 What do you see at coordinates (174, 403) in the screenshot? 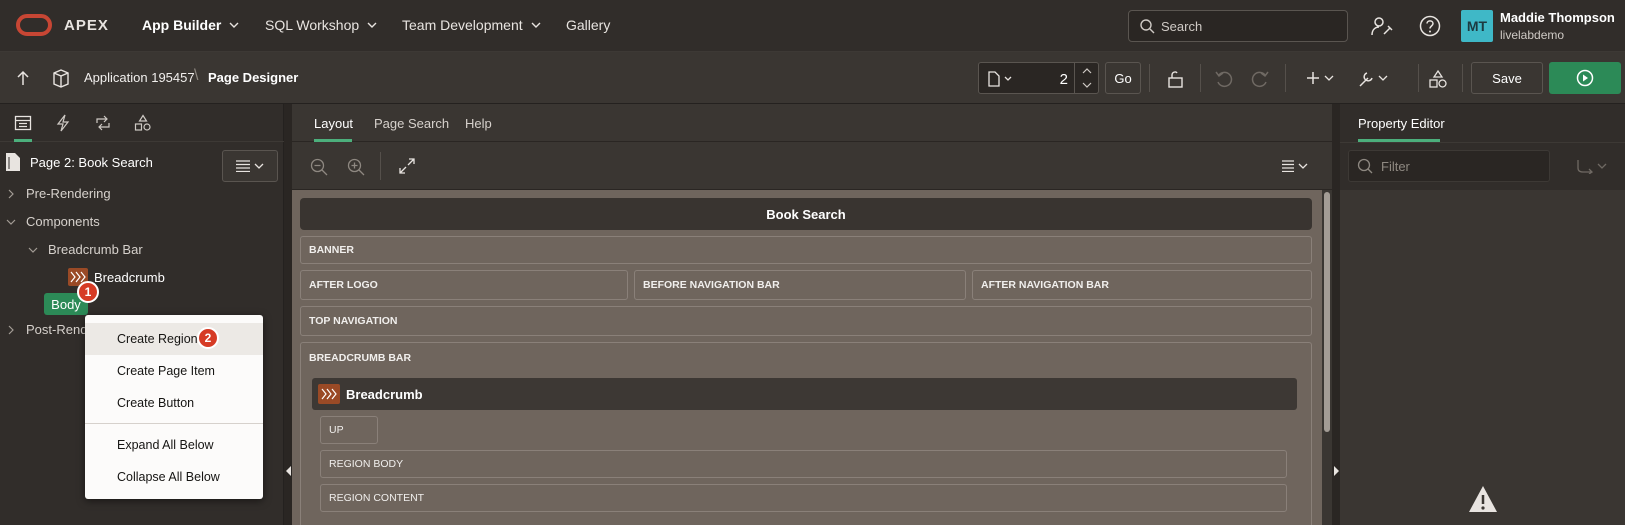
I see `menu-item-create-button: Create Button` at bounding box center [174, 403].